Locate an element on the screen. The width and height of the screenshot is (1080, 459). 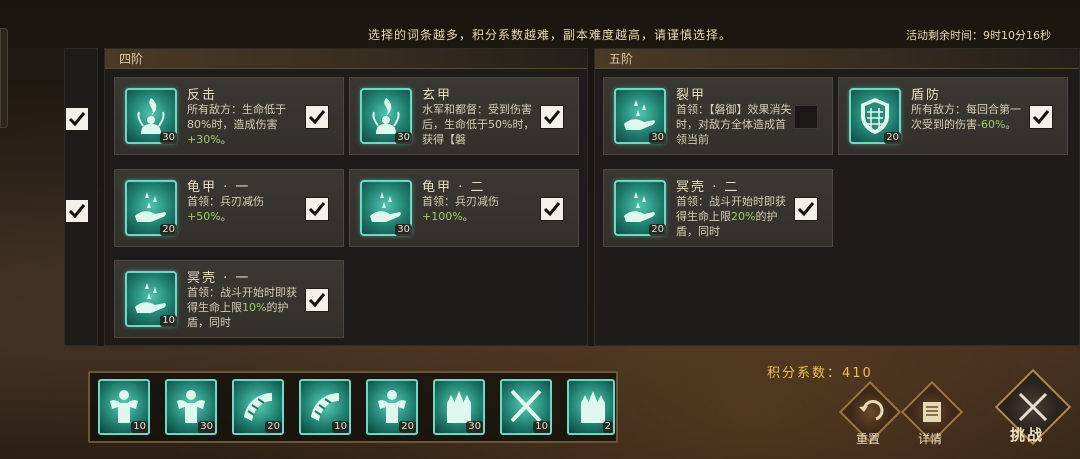
modifier-description: 水军和都督：受到伤害后，生命低于50%时，获得【磐 is located at coordinates (482, 125).